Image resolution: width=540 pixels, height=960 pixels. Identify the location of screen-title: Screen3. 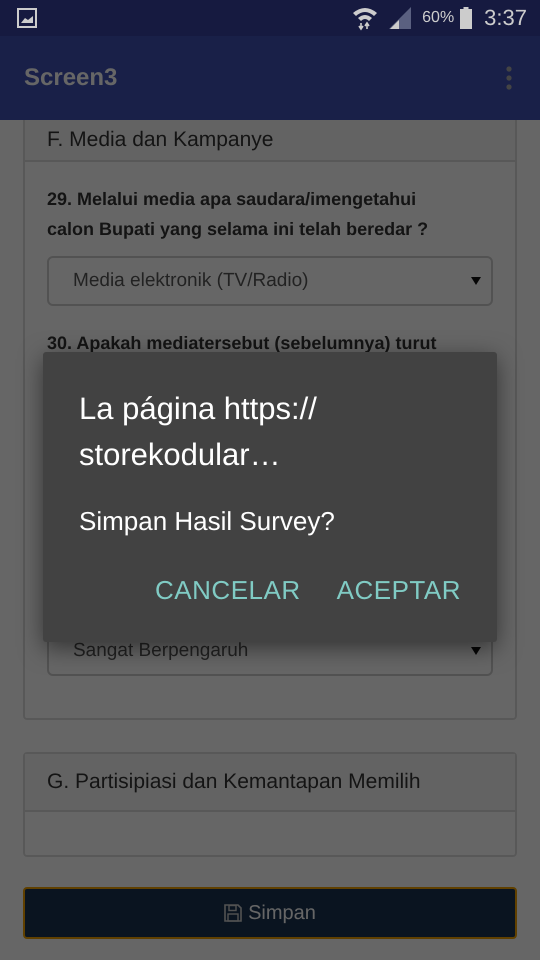
(71, 78).